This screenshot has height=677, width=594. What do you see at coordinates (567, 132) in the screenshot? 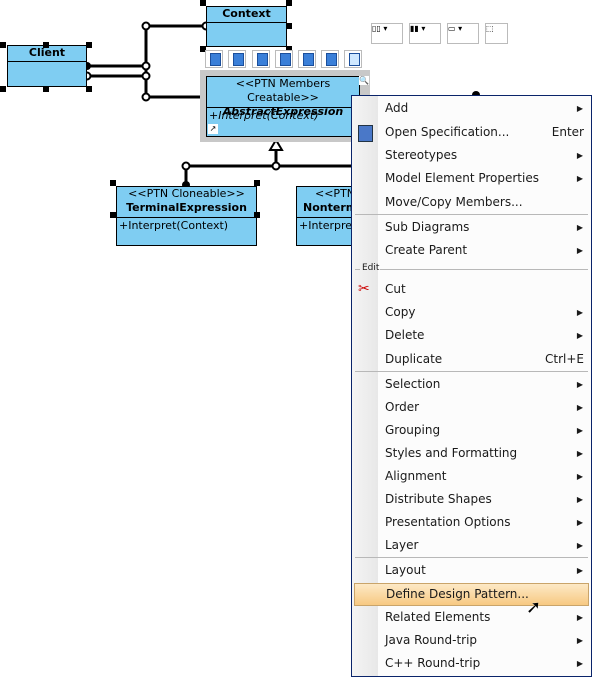
I see `menu-item-shortcut: Enter` at bounding box center [567, 132].